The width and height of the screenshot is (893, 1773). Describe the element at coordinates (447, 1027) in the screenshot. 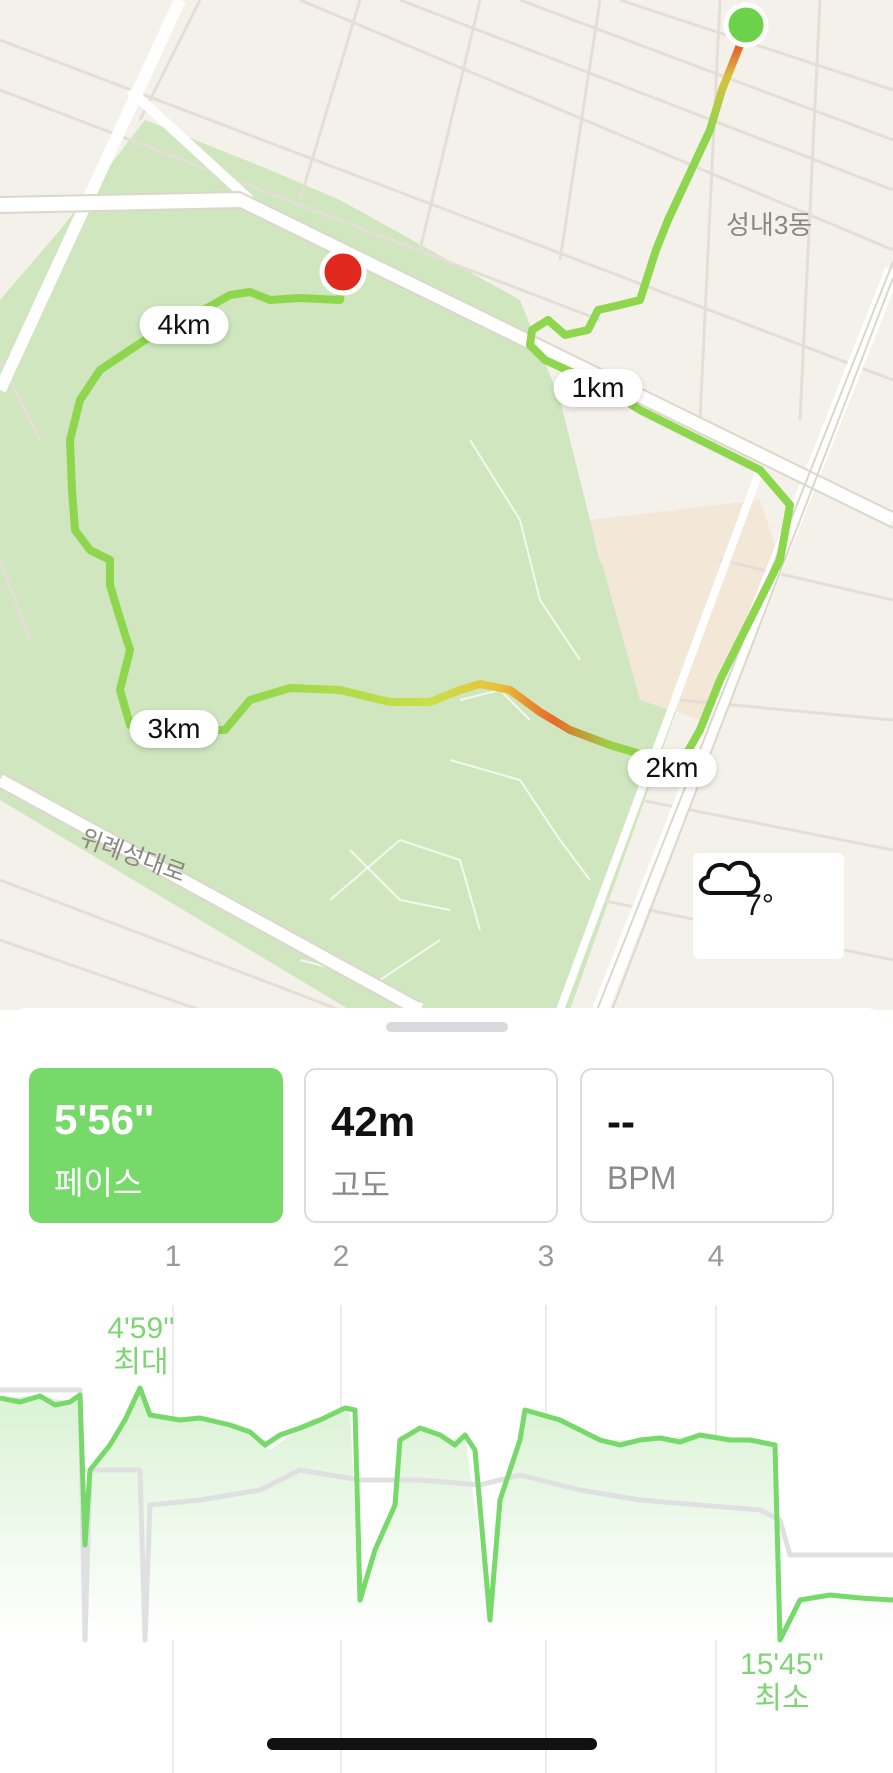

I see `sheet-grabber` at that location.